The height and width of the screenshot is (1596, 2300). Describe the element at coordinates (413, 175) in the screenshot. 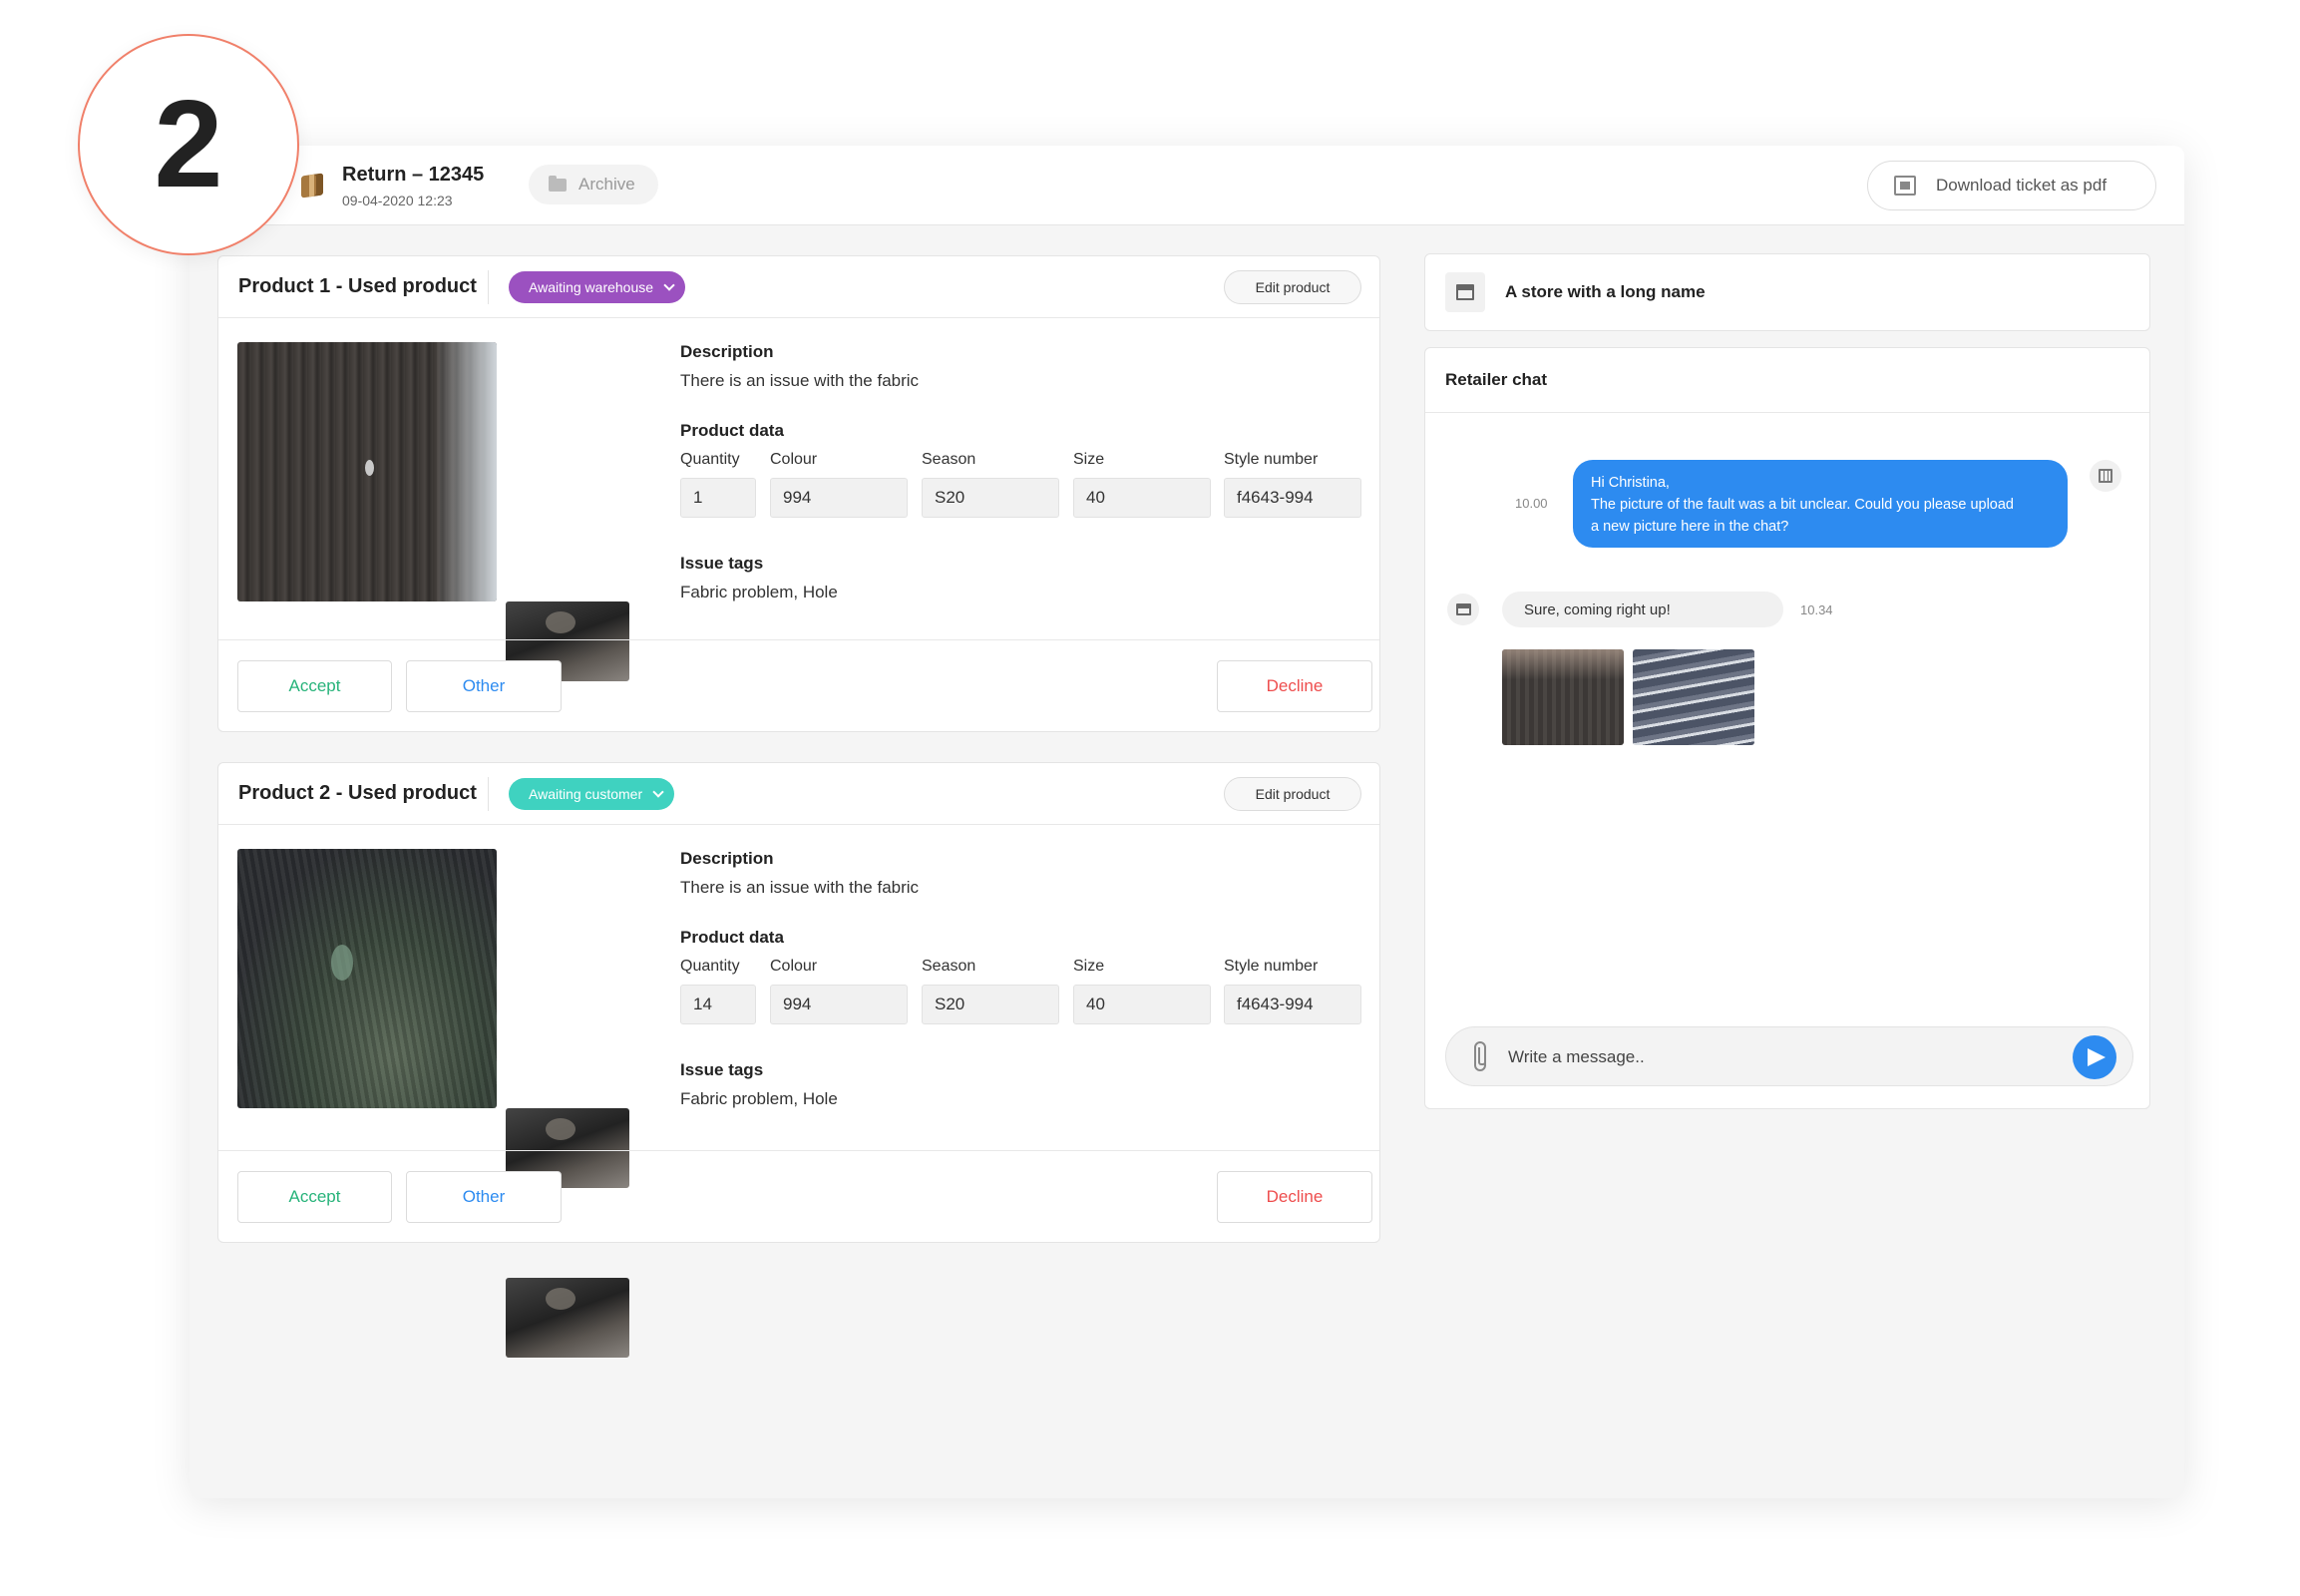

I see `return-title: Return – 12345` at that location.